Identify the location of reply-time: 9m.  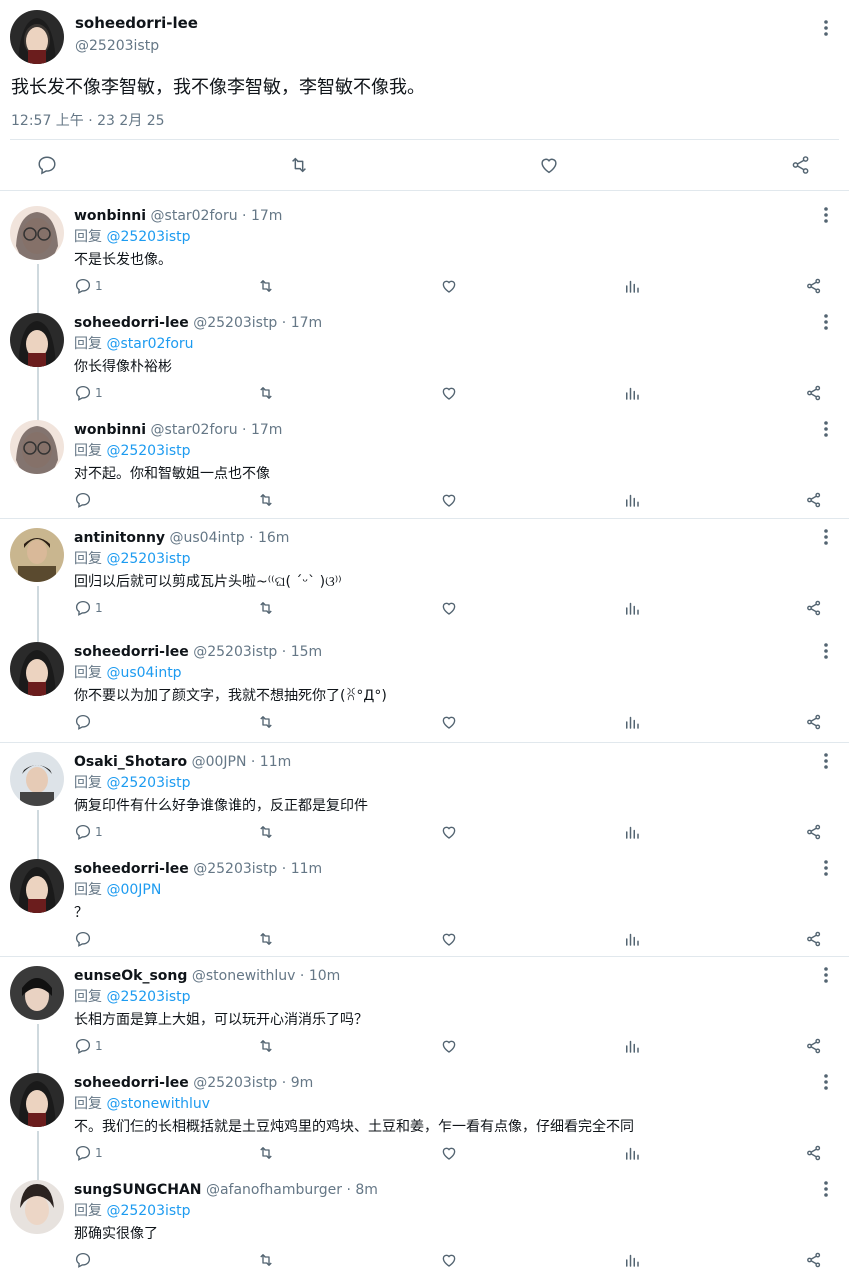
(302, 1083).